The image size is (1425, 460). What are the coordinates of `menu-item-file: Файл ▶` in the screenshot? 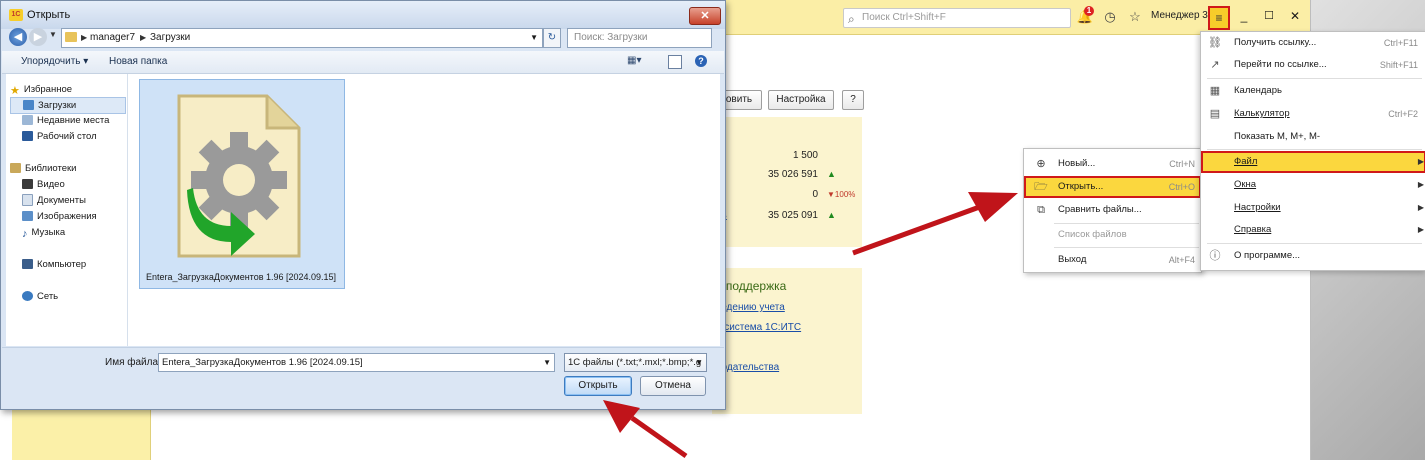 It's located at (1313, 162).